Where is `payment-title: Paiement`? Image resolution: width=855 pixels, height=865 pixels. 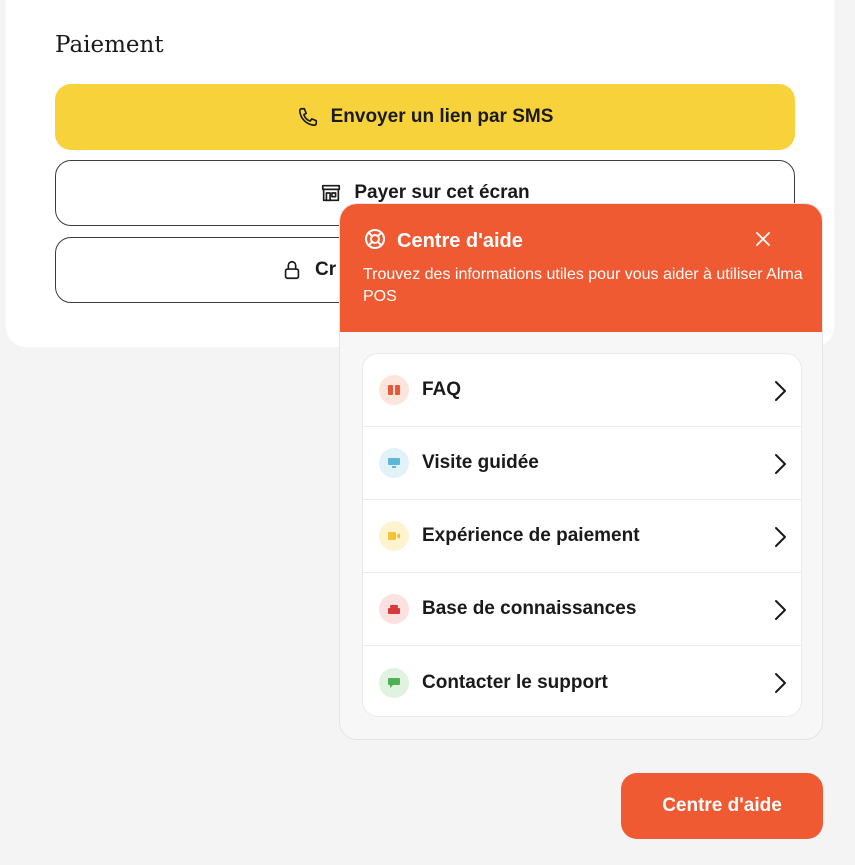
payment-title: Paiement is located at coordinates (109, 45).